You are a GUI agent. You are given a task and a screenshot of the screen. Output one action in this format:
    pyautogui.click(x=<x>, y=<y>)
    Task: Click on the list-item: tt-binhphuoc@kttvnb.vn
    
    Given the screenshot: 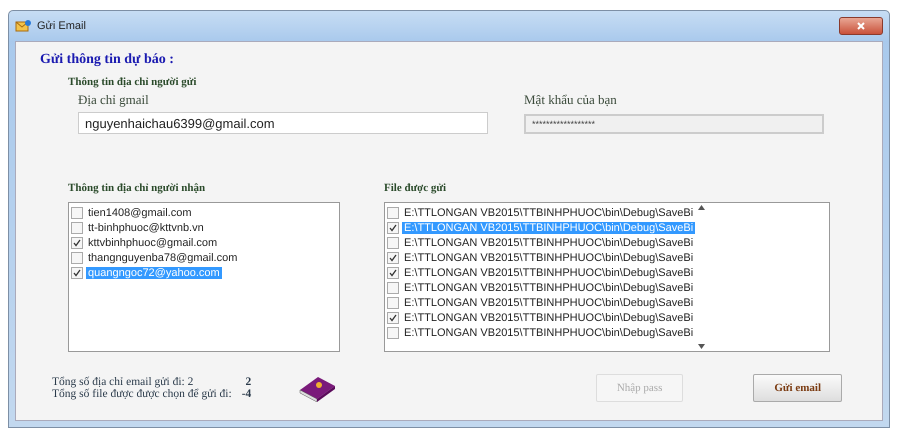 What is the action you would take?
    pyautogui.click(x=146, y=228)
    